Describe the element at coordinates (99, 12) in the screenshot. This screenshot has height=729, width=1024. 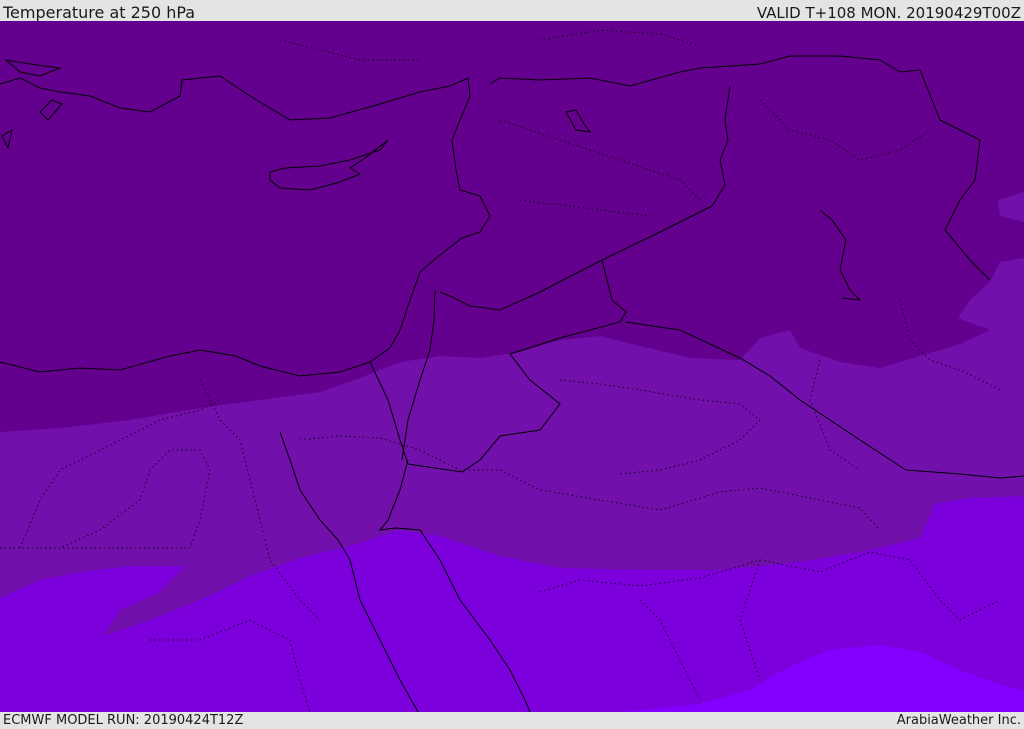
I see `map-title: Temperature at 250 hPa` at that location.